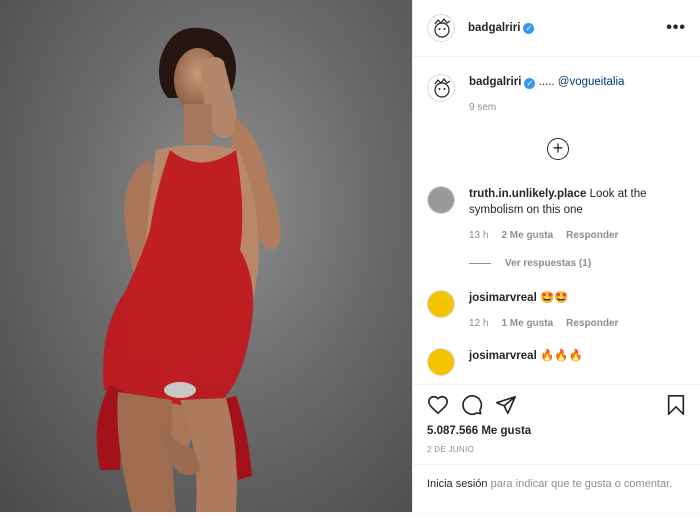 The image size is (700, 517). Describe the element at coordinates (527, 194) in the screenshot. I see `comment-username: truth.in.unlikely.place` at that location.